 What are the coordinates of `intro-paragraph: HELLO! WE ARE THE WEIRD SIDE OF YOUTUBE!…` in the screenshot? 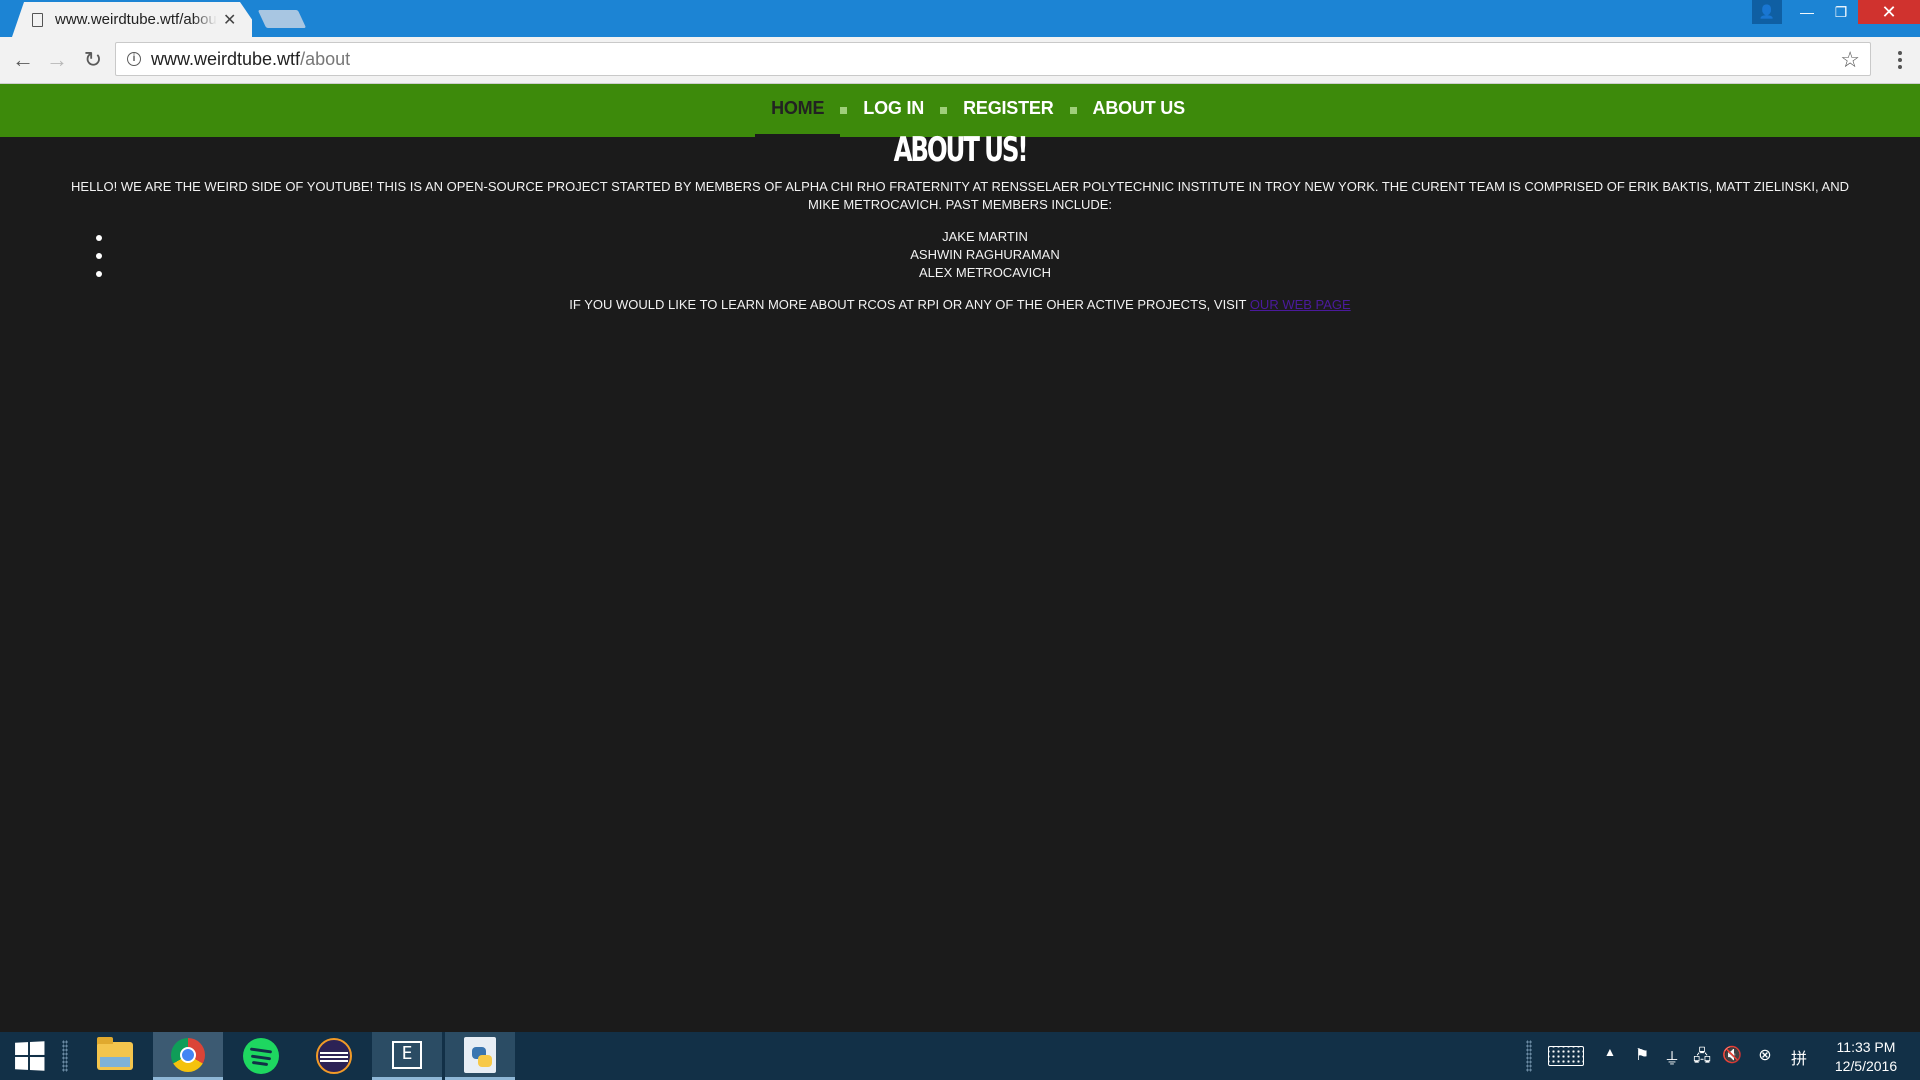 It's located at (960, 195).